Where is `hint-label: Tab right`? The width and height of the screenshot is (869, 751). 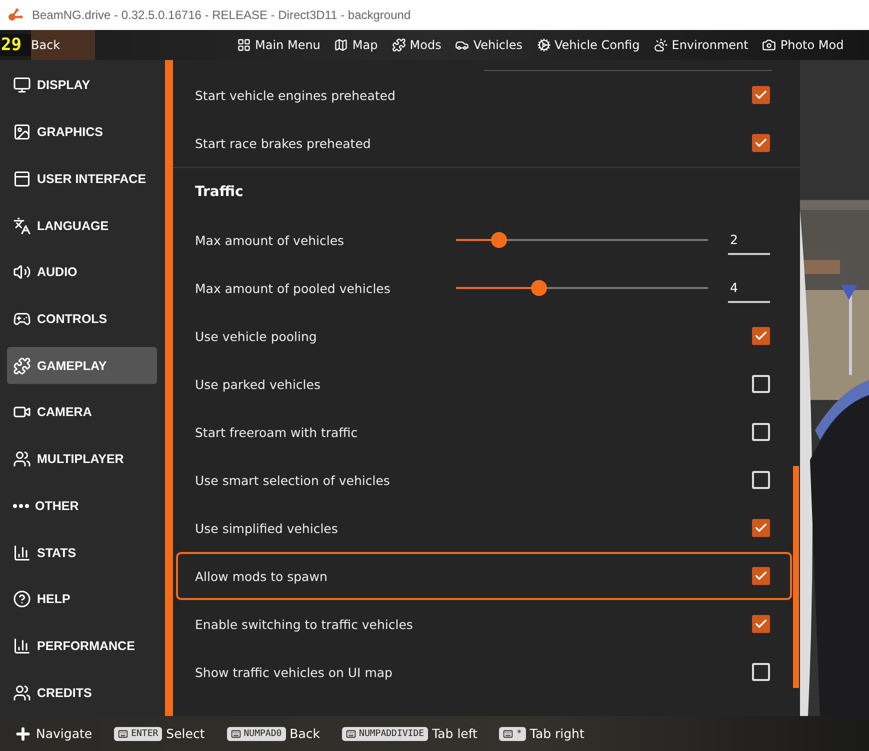 hint-label: Tab right is located at coordinates (557, 733).